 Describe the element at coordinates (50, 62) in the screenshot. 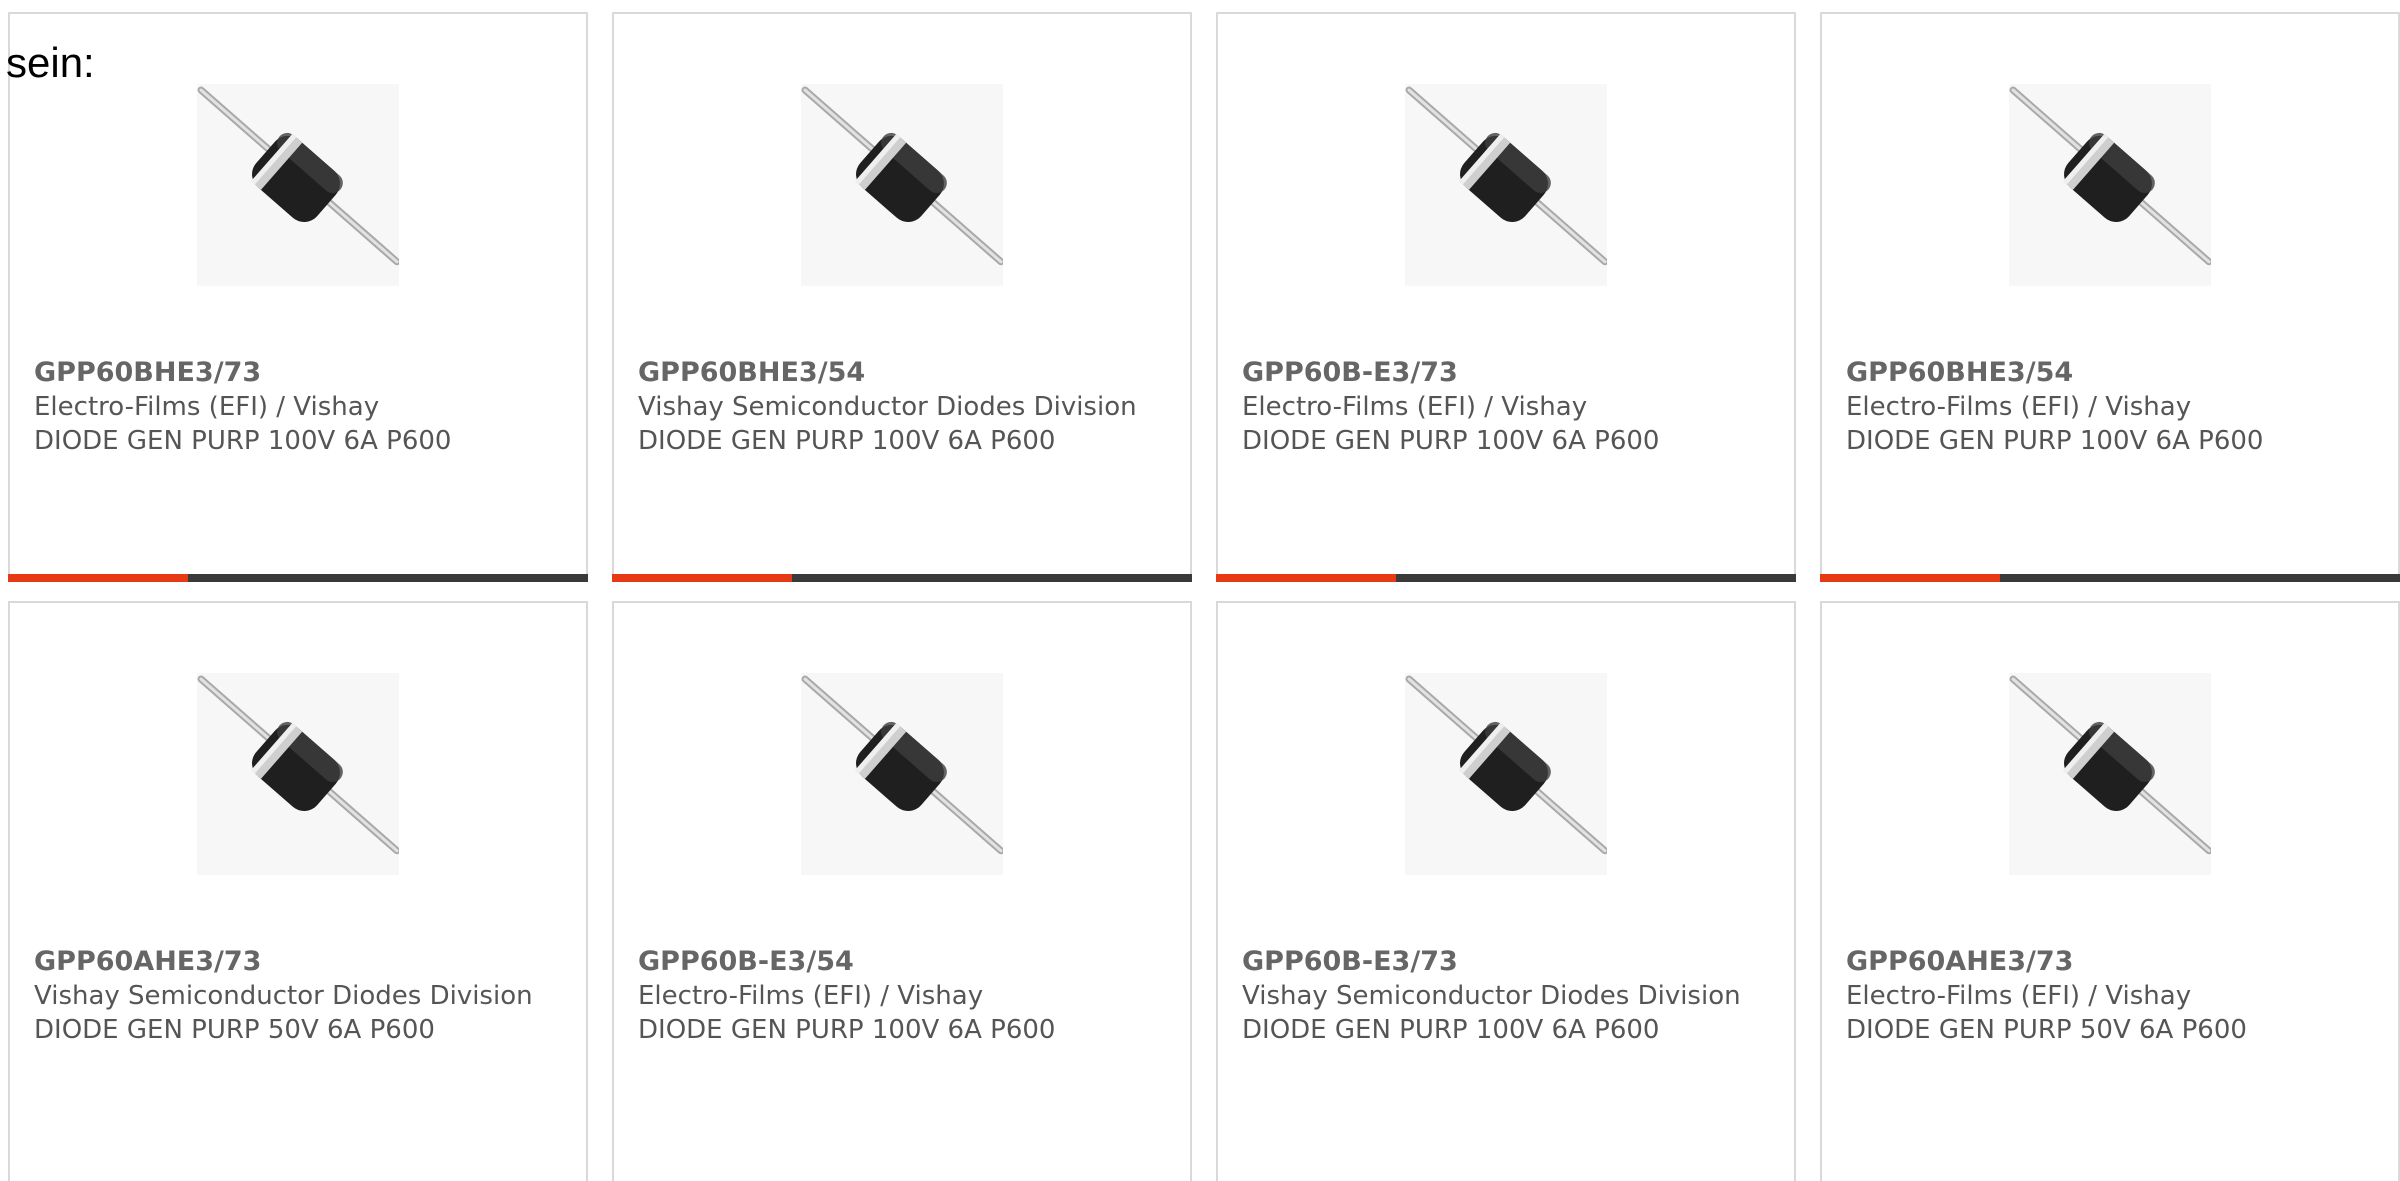

I see `intro-text: sein:` at that location.